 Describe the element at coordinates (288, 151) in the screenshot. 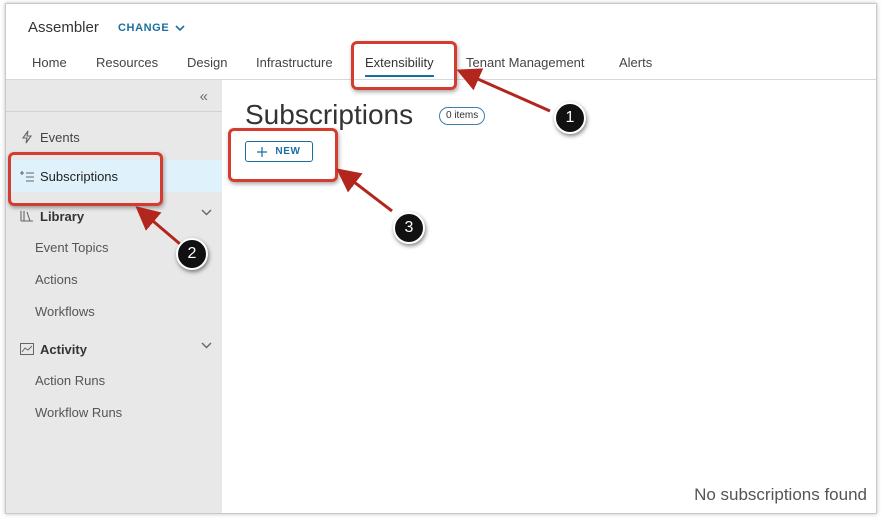

I see `new-button-label: NEW` at that location.